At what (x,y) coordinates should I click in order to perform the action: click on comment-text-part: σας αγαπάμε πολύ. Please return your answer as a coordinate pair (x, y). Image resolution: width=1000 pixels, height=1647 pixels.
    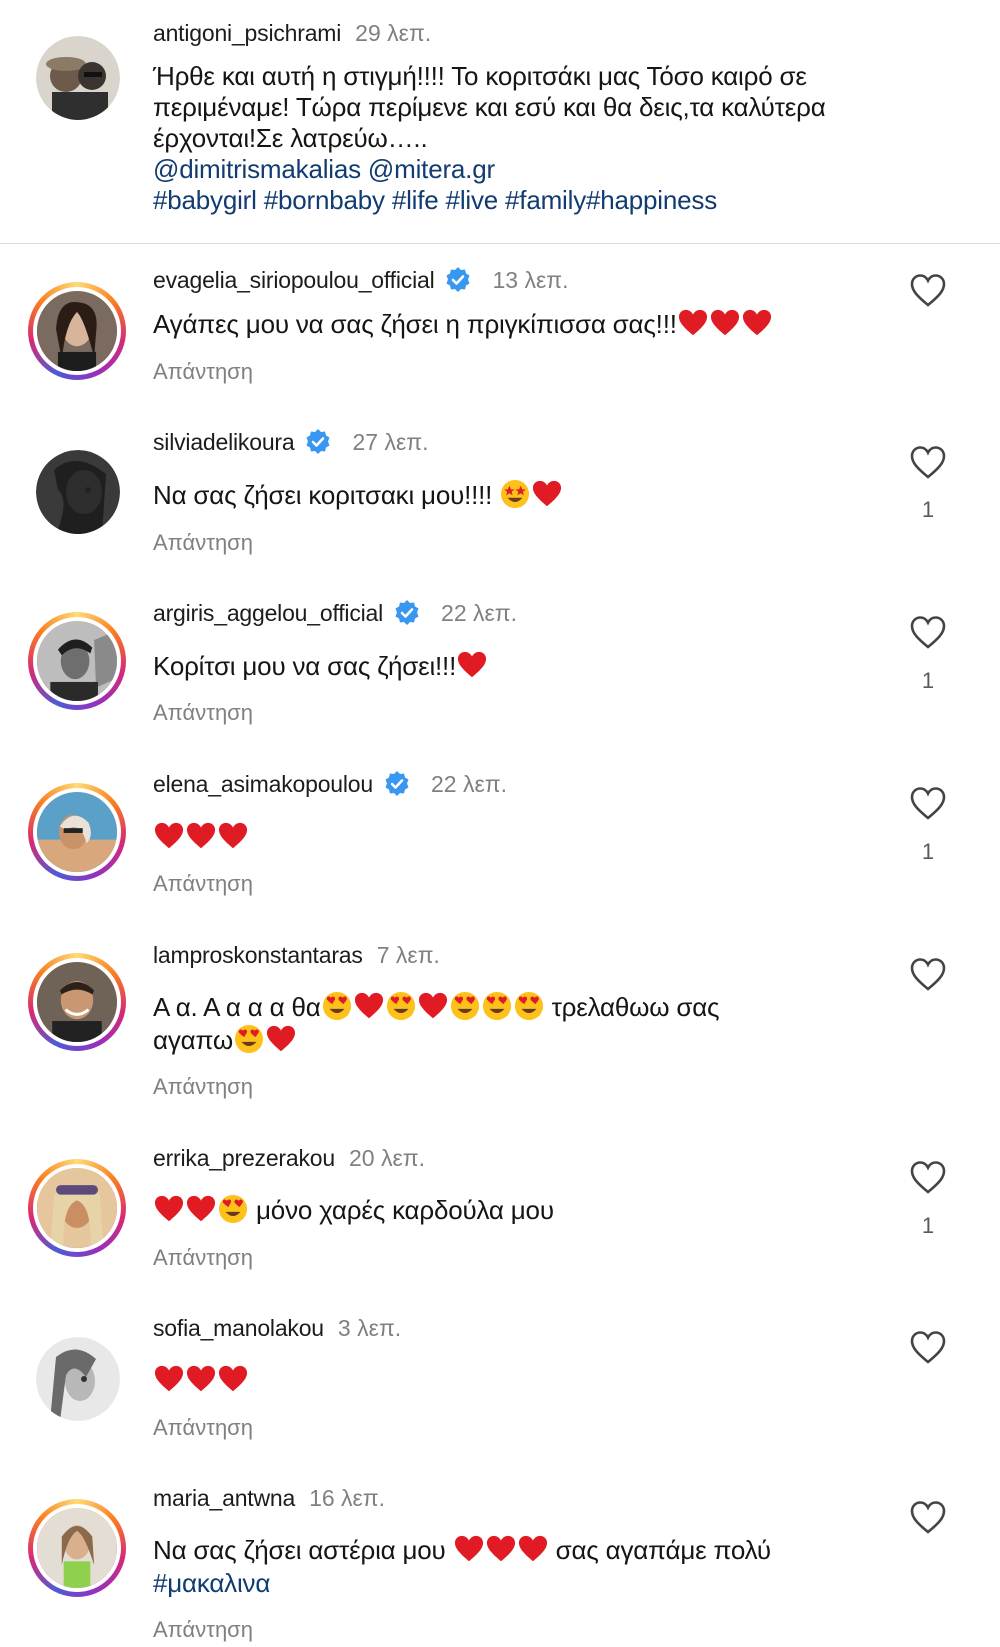
    Looking at the image, I should click on (659, 1550).